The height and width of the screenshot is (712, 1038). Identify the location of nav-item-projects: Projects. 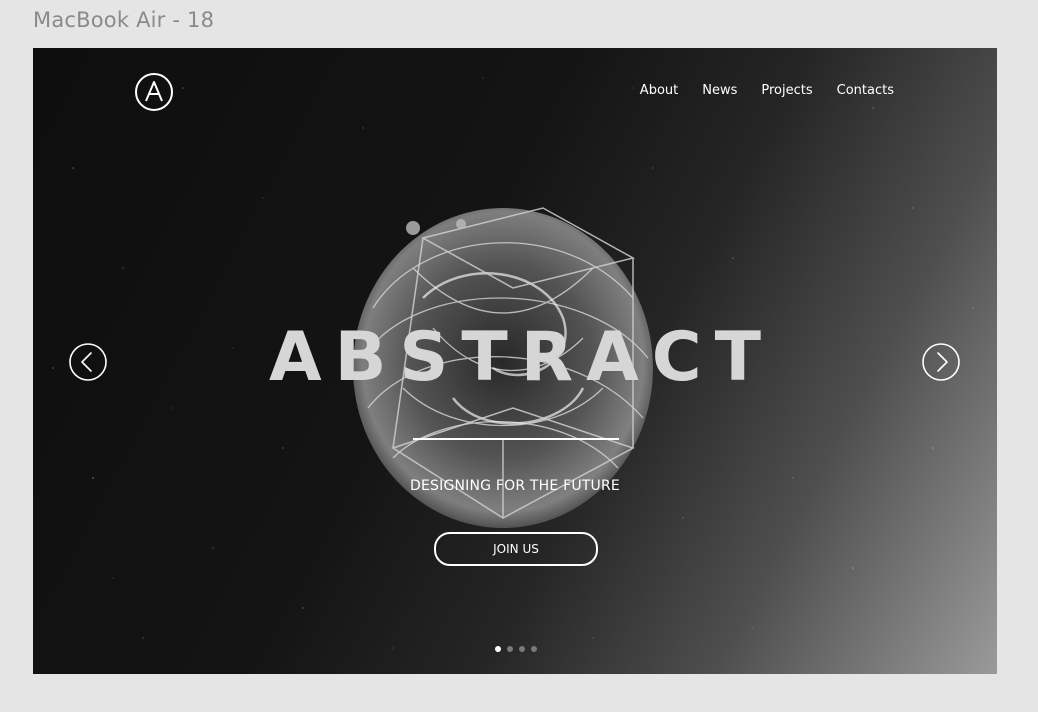
(786, 90).